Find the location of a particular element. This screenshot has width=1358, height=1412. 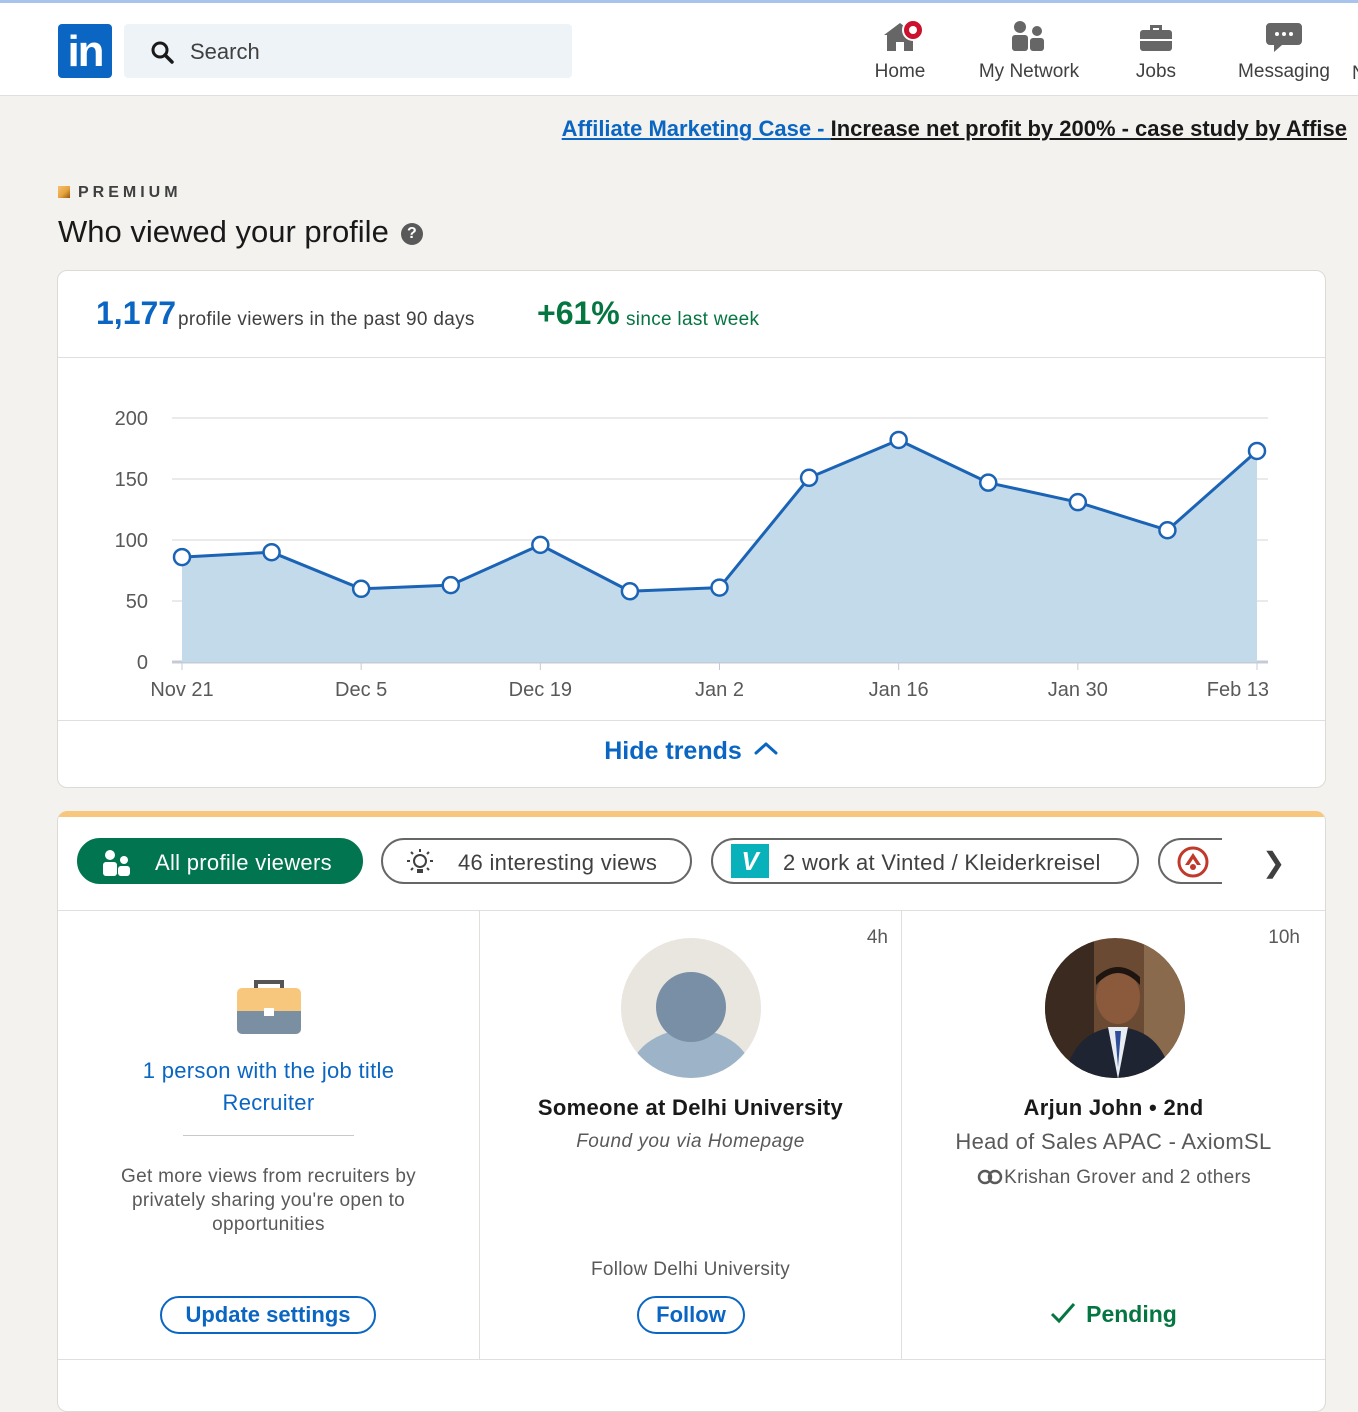

help-icon: ? is located at coordinates (411, 234).